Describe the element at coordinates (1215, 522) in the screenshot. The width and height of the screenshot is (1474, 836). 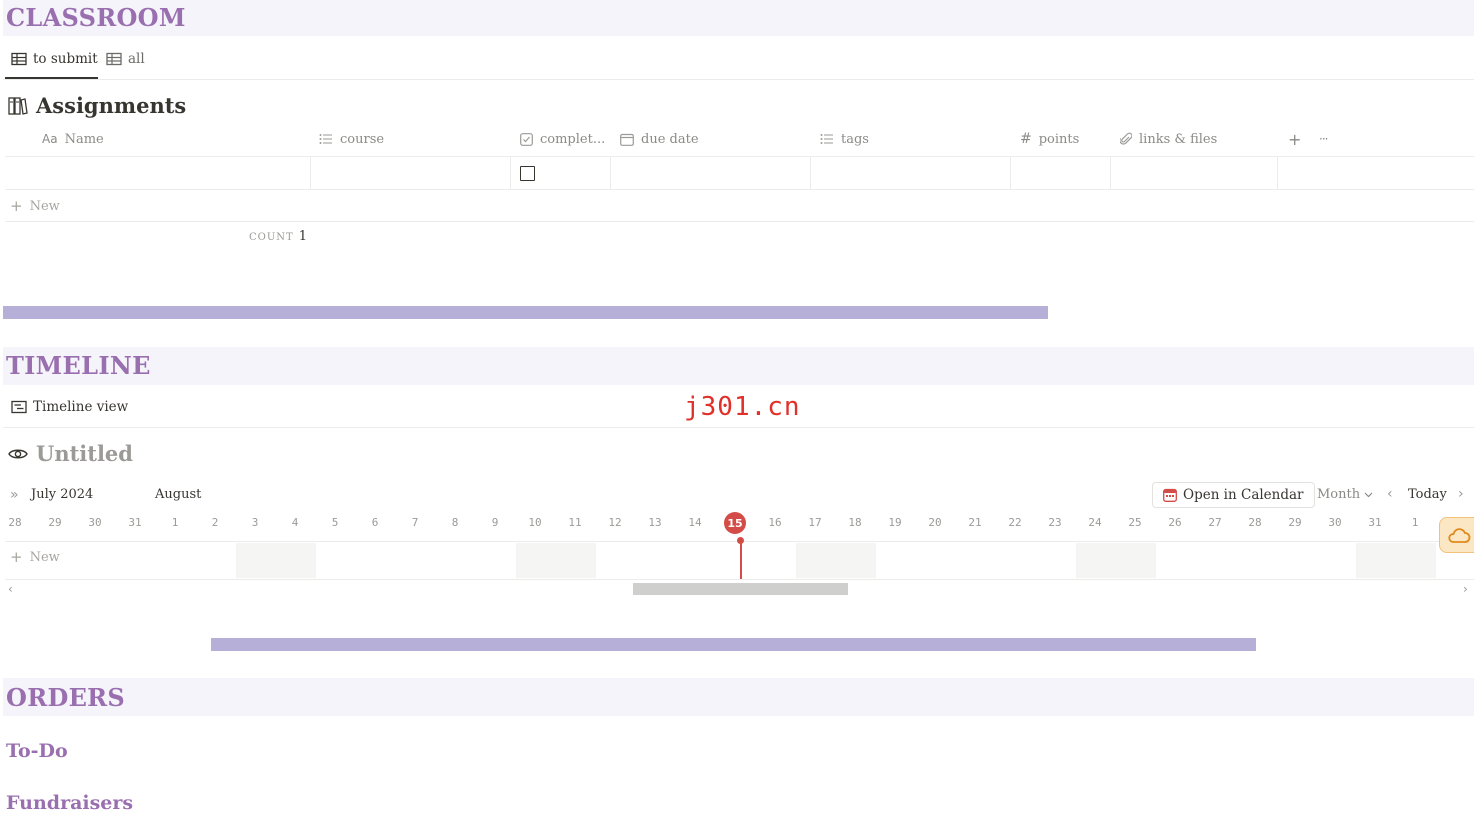
I see `date-label: 27` at that location.